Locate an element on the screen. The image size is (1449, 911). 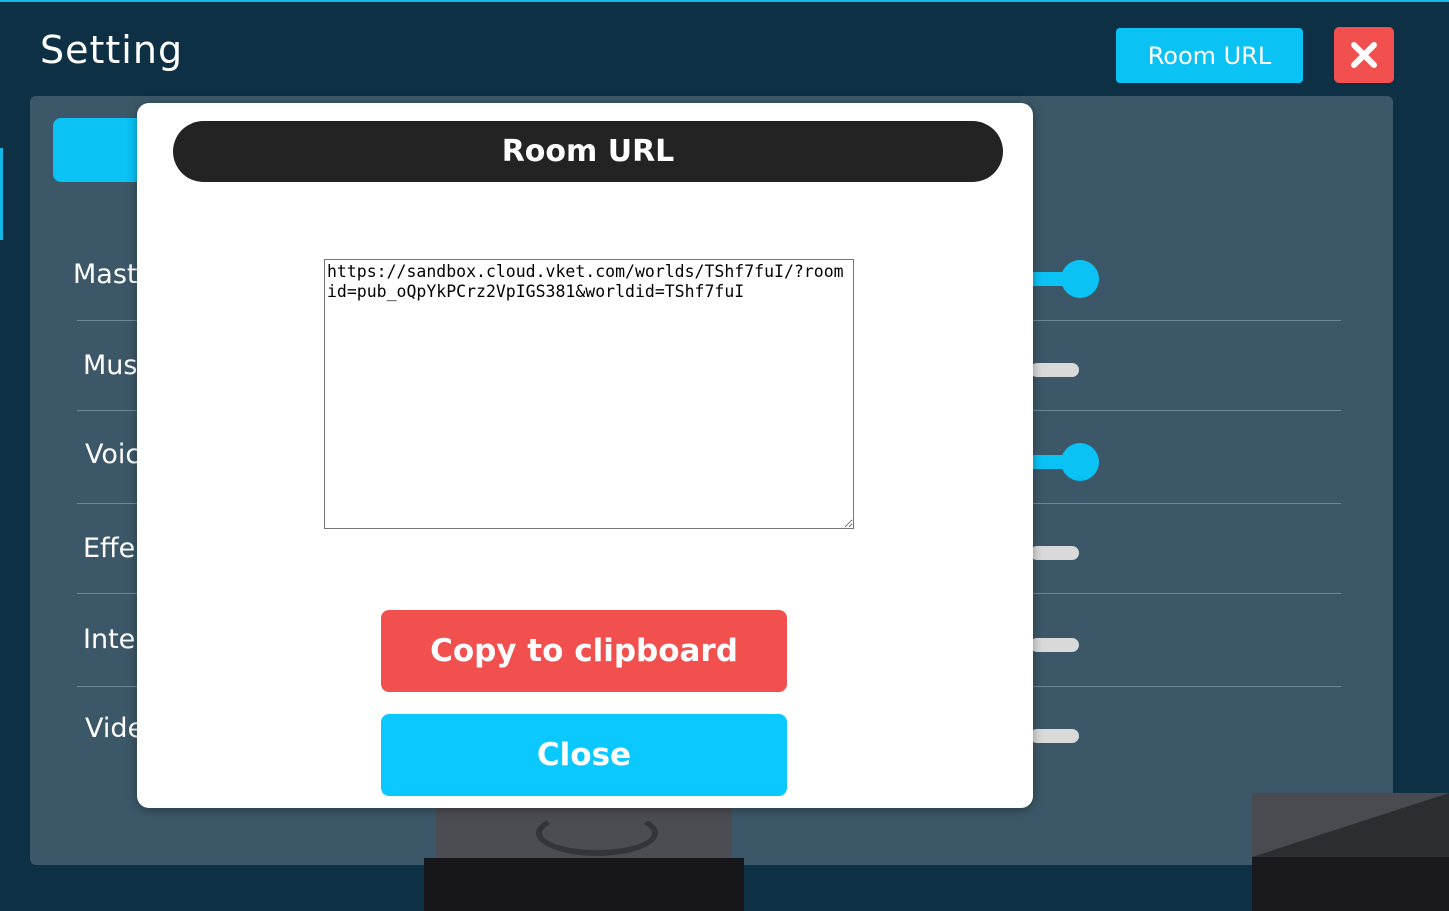
close-x-icon is located at coordinates (1364, 55).